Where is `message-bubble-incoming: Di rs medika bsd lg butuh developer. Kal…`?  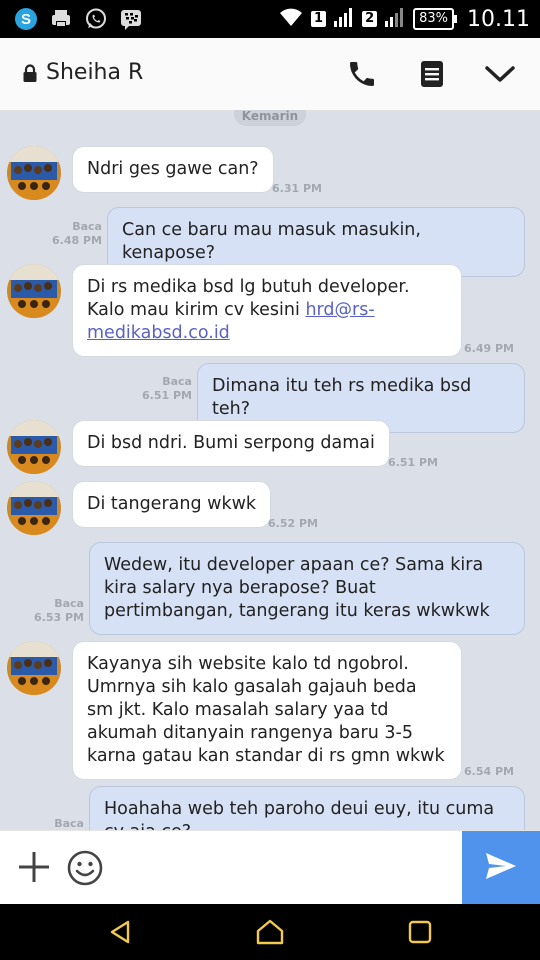
message-bubble-incoming: Di rs medika bsd lg butuh developer. Kal… is located at coordinates (267, 310).